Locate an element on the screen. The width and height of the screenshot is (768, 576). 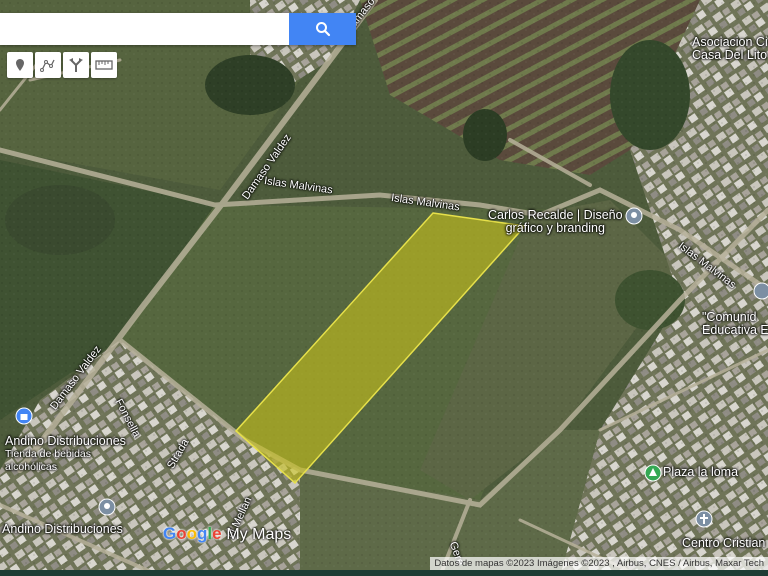
shopping-bag-icon is located at coordinates (24, 416).